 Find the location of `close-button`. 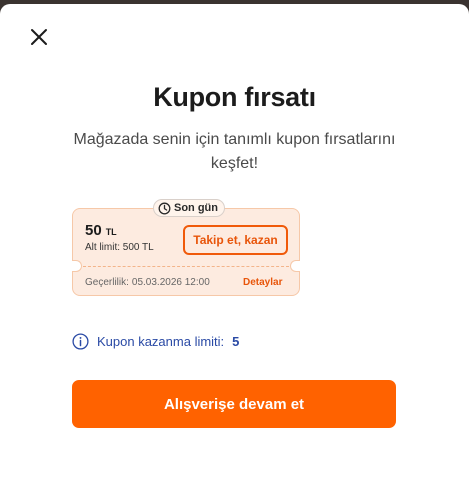

close-button is located at coordinates (39, 37).